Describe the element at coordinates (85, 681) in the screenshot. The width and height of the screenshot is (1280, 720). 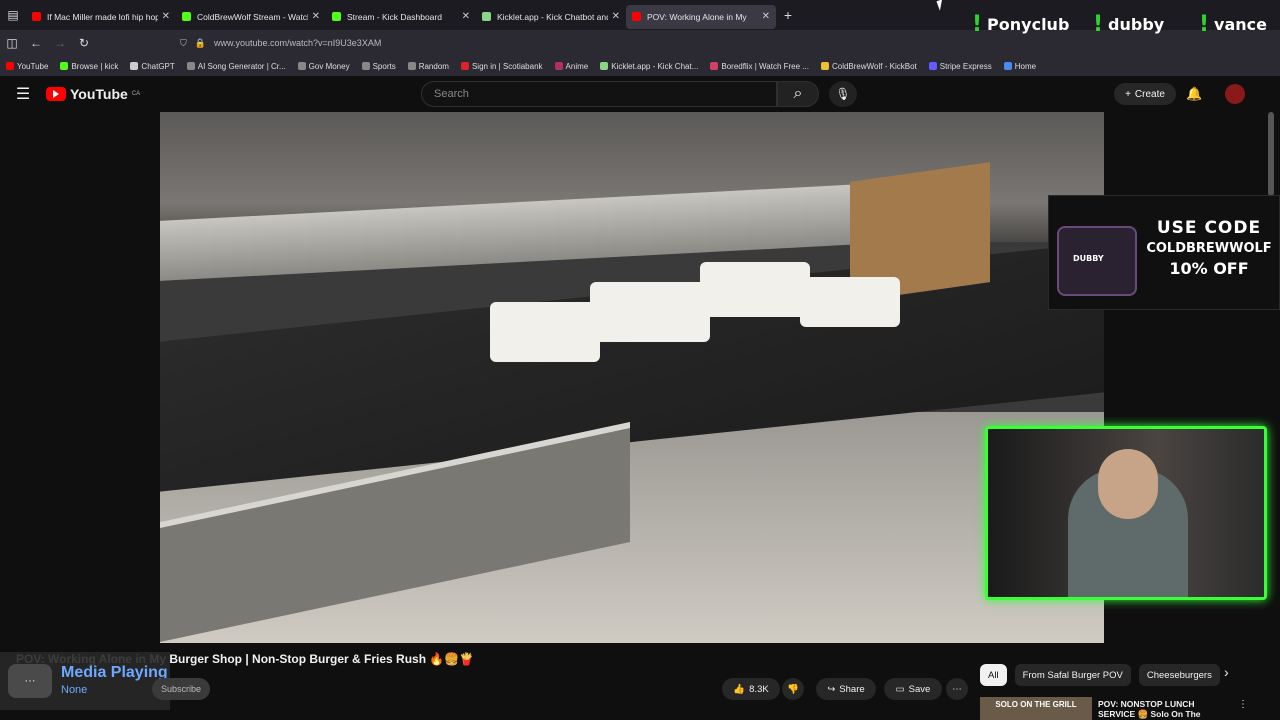
I see `media-playing-overlay: ··· Media Playing None` at that location.